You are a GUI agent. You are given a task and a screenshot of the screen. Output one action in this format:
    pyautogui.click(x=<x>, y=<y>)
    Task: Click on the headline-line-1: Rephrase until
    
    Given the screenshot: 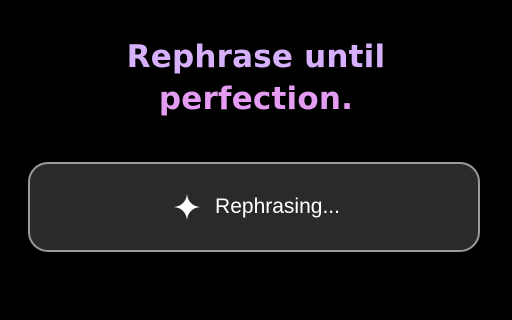 What is the action you would take?
    pyautogui.click(x=256, y=57)
    